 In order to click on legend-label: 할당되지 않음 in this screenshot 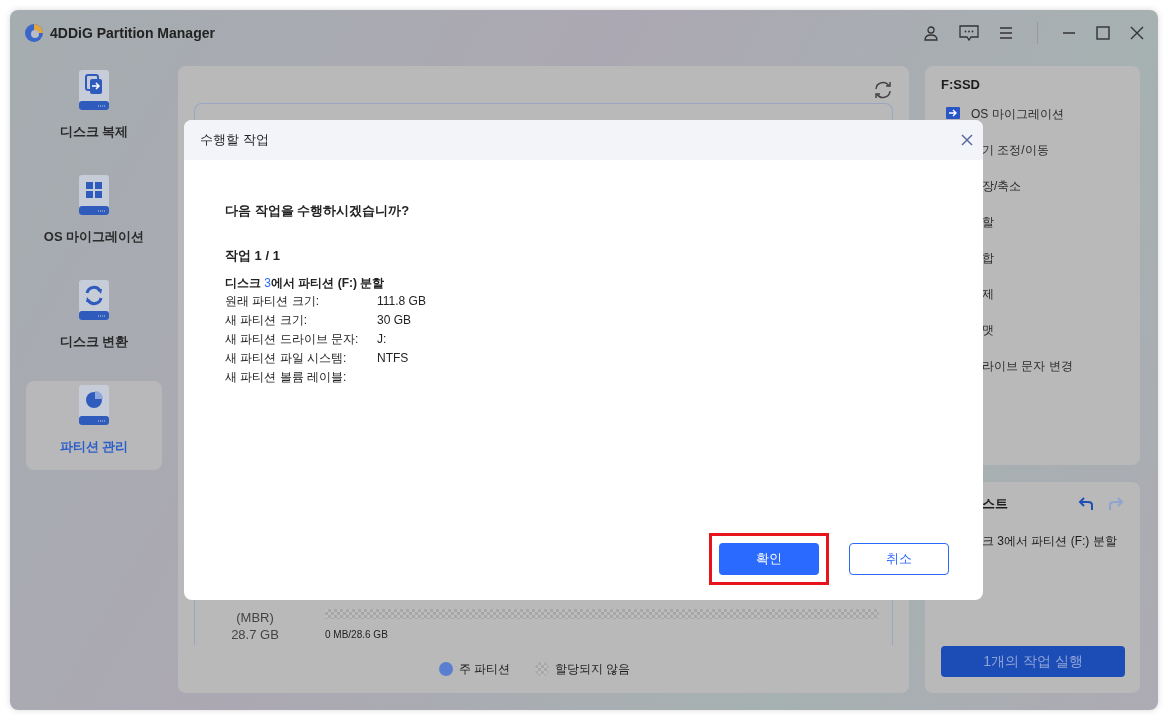, I will do `click(592, 669)`.